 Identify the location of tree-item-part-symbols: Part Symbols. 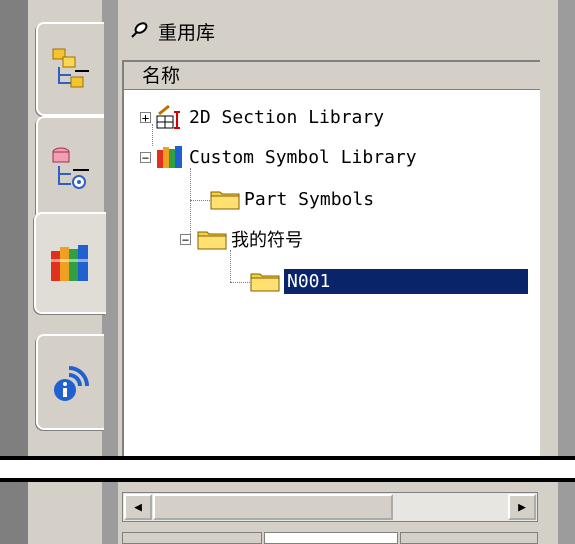
(292, 199).